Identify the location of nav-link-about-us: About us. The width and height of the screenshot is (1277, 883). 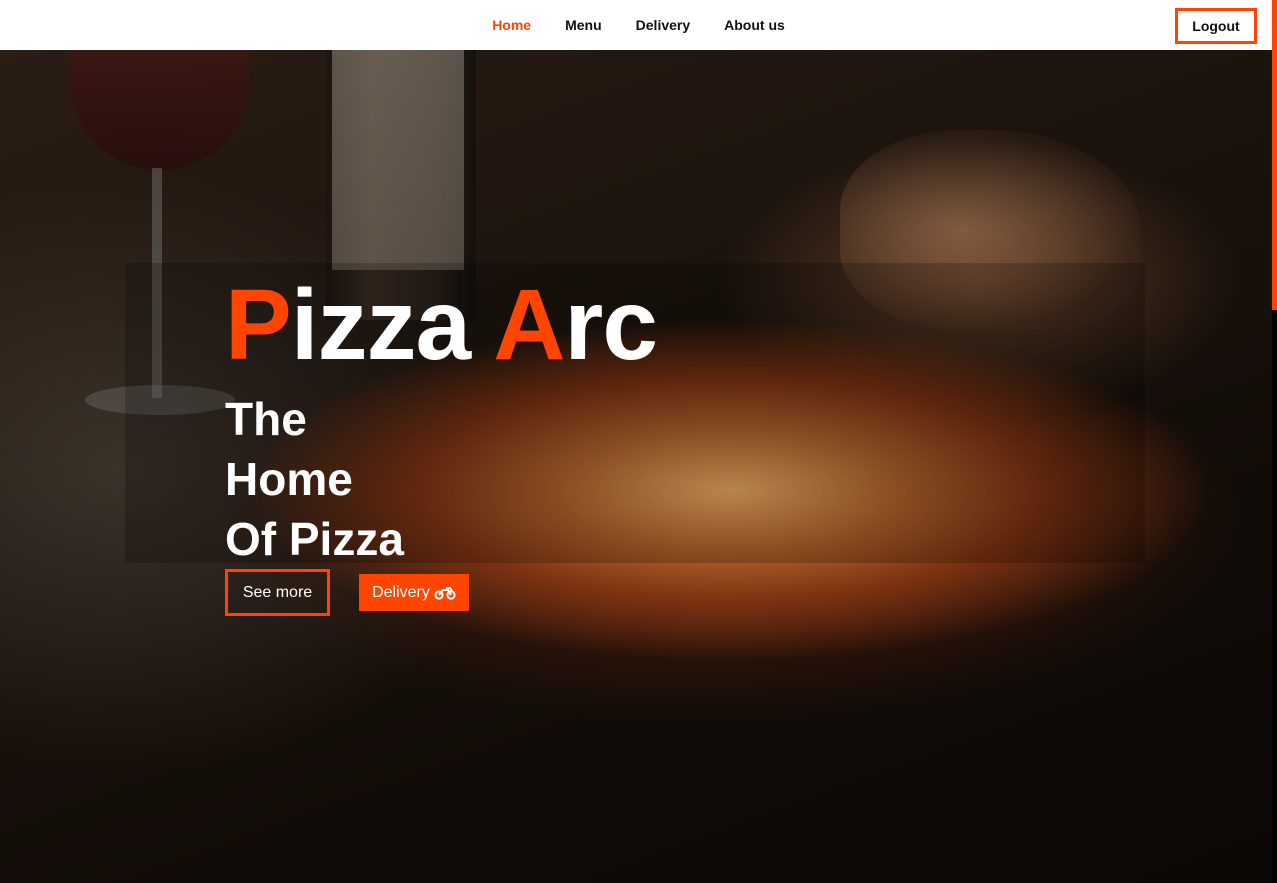
(754, 25).